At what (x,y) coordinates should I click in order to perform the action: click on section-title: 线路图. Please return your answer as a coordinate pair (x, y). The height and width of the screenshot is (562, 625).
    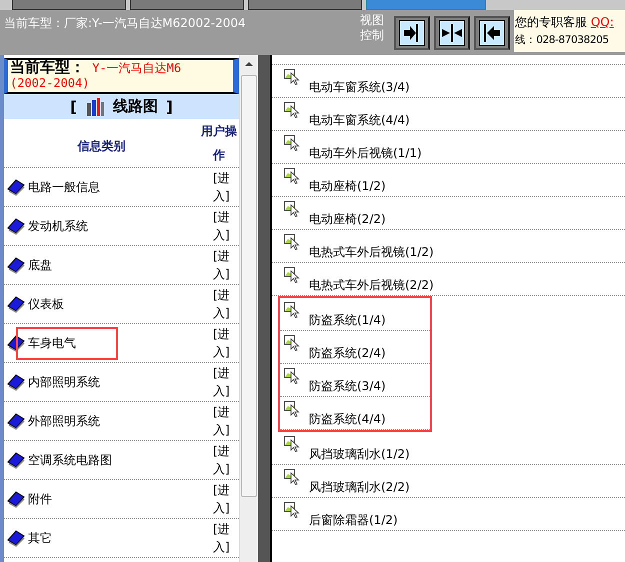
    Looking at the image, I should click on (135, 106).